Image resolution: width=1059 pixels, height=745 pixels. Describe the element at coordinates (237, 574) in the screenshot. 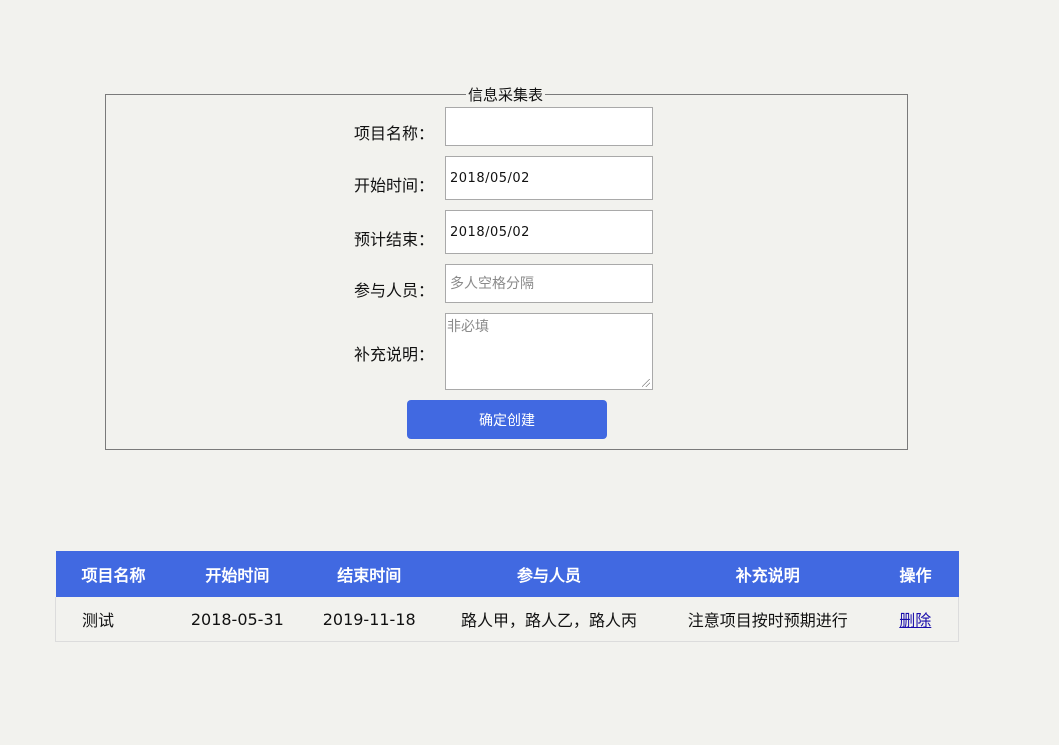

I see `col-header-start: 开始时间` at that location.